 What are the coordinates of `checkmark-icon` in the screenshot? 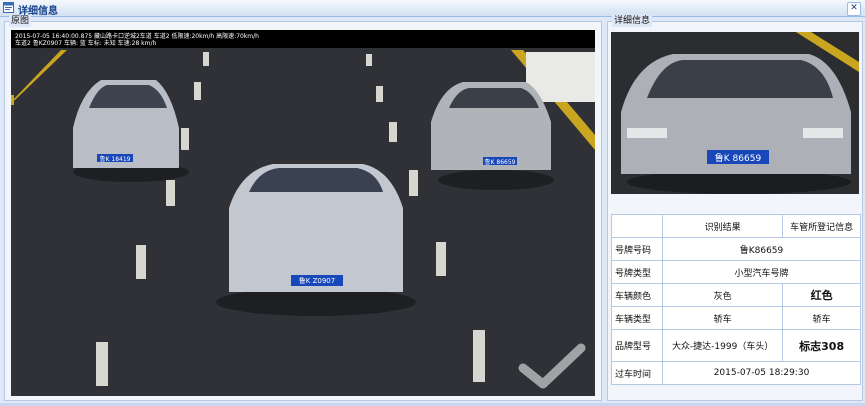 It's located at (552, 366).